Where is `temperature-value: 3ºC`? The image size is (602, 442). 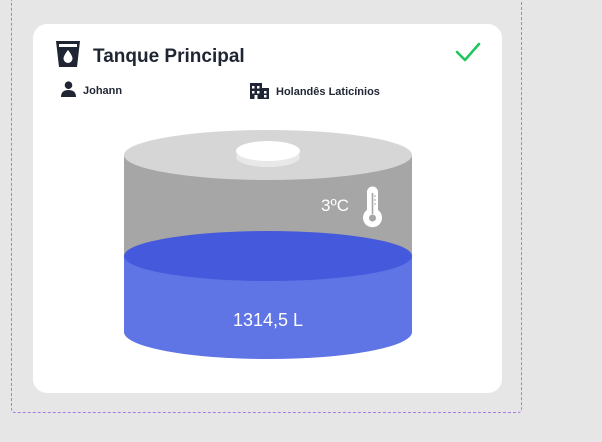
temperature-value: 3ºC is located at coordinates (335, 205).